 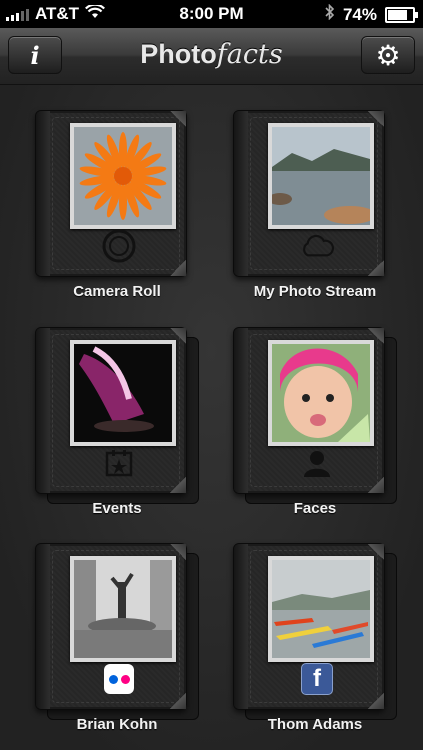 I want to click on album-thumbnail-kayaks, so click(x=321, y=609).